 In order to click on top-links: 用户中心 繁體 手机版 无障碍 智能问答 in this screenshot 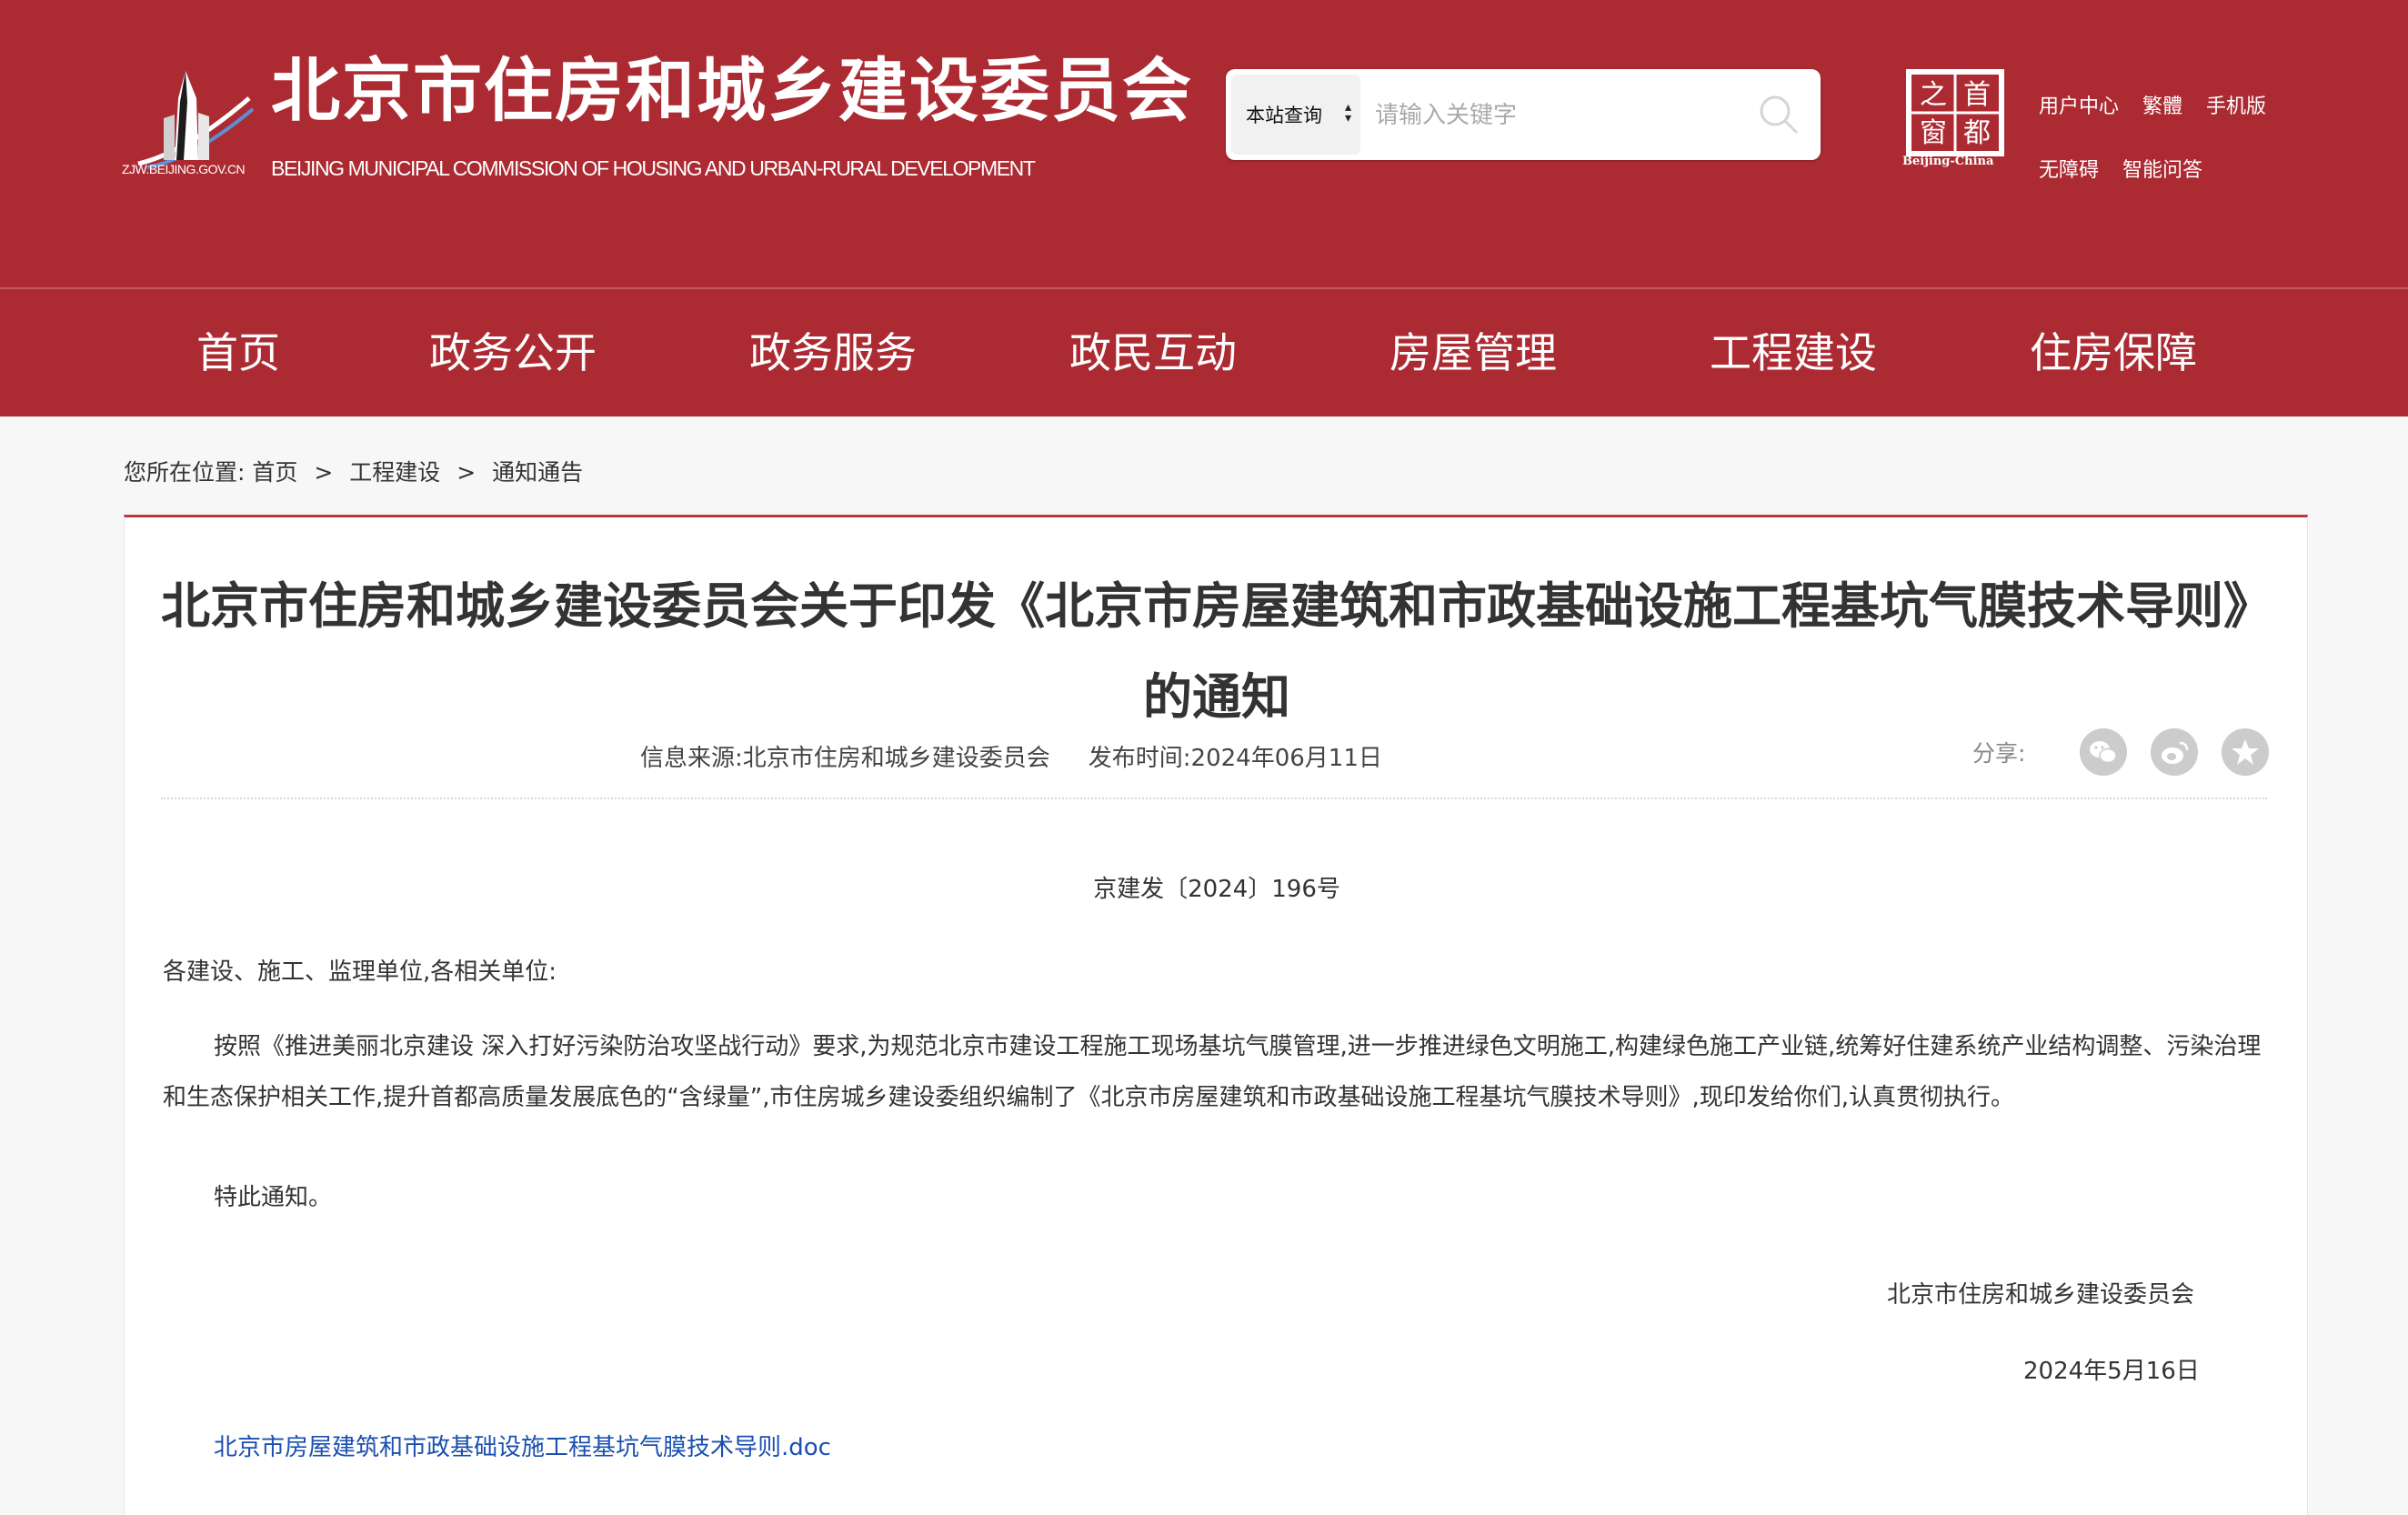, I will do `click(2171, 136)`.